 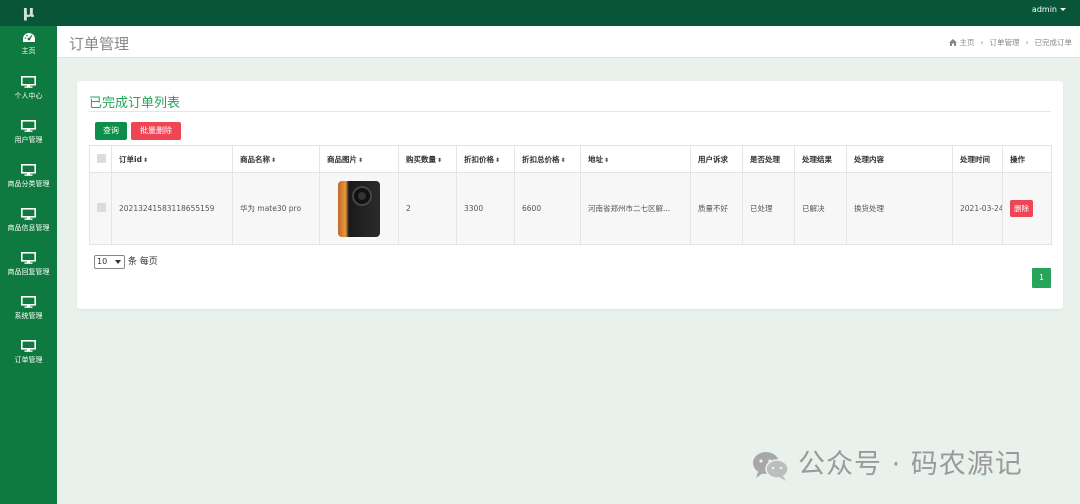 I want to click on sidebar-item-label: 订单管理, so click(x=28, y=360).